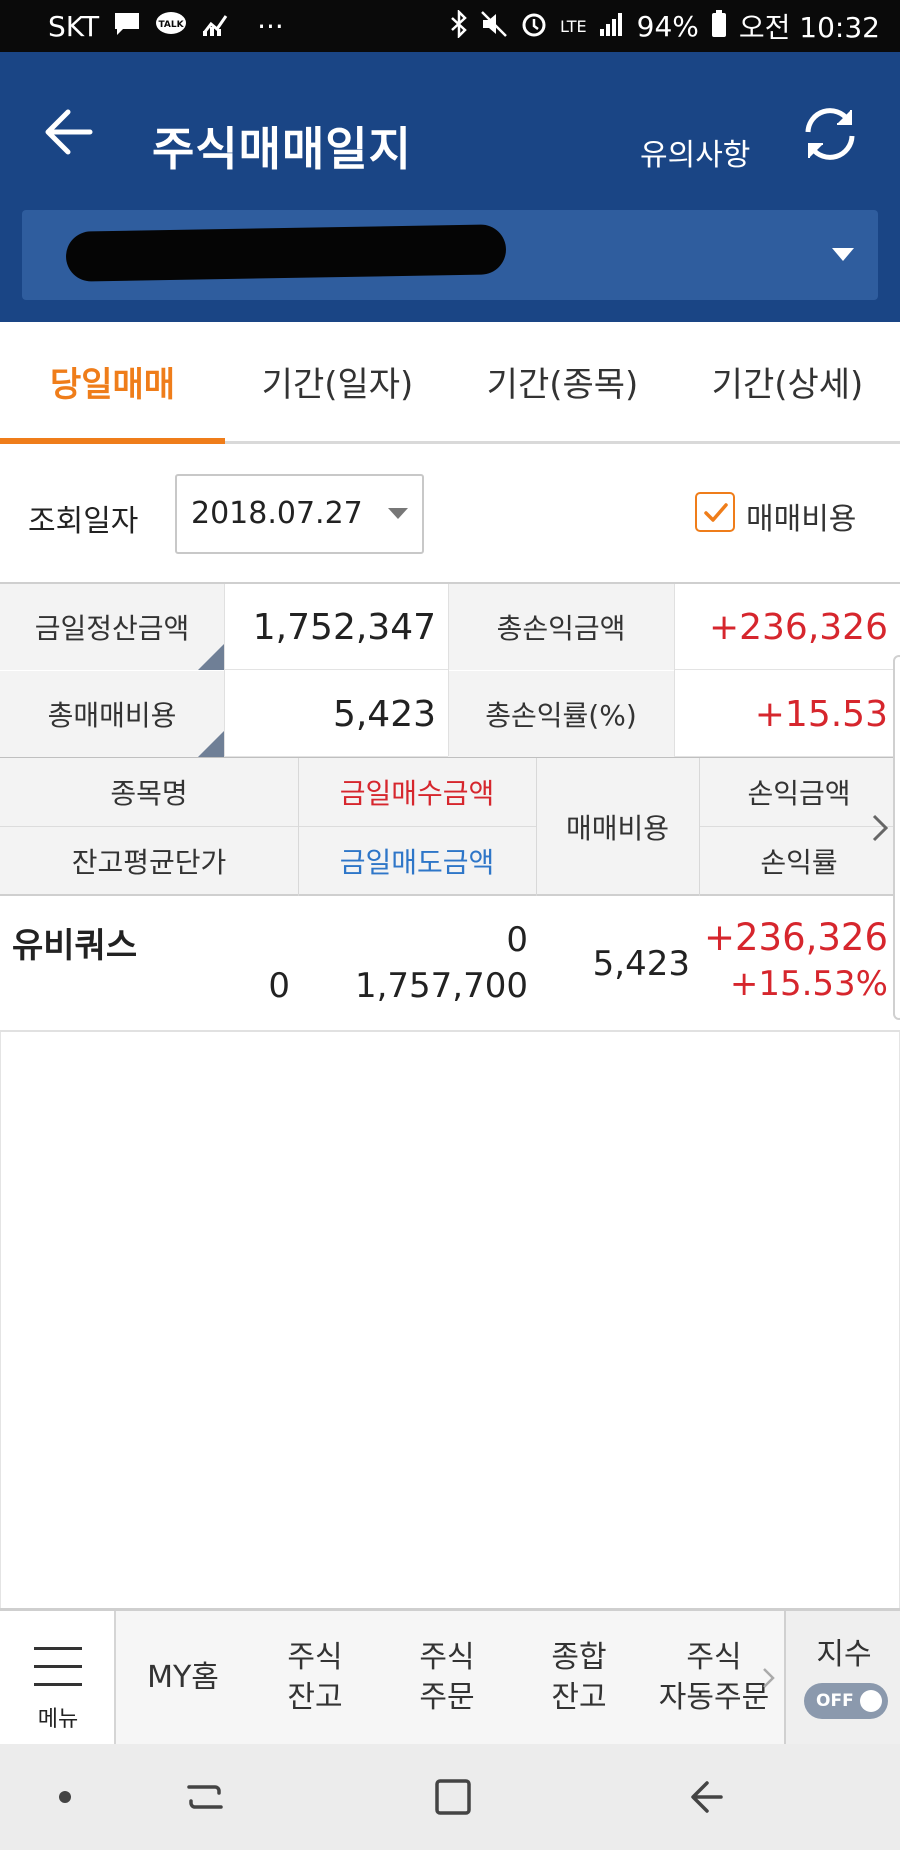 The height and width of the screenshot is (1850, 900). Describe the element at coordinates (74, 26) in the screenshot. I see `carrier-label: SKT` at that location.